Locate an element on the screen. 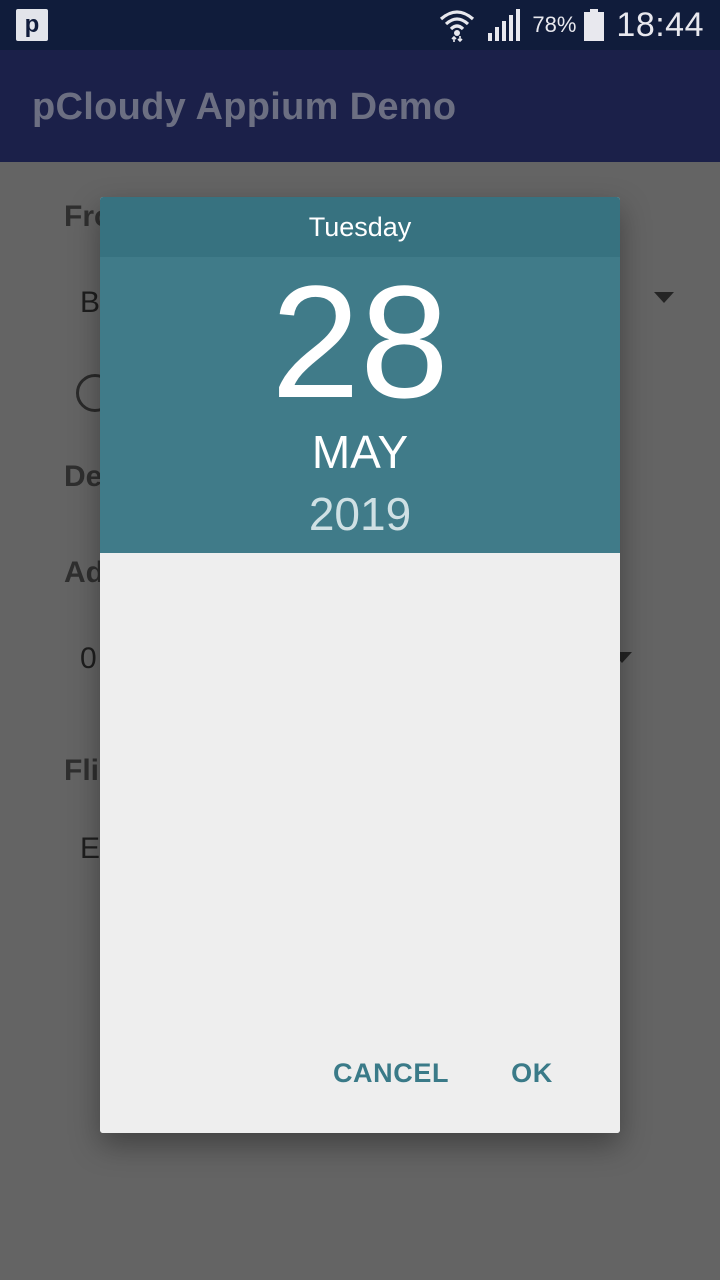  from-dropdown-caret-icon is located at coordinates (664, 297).